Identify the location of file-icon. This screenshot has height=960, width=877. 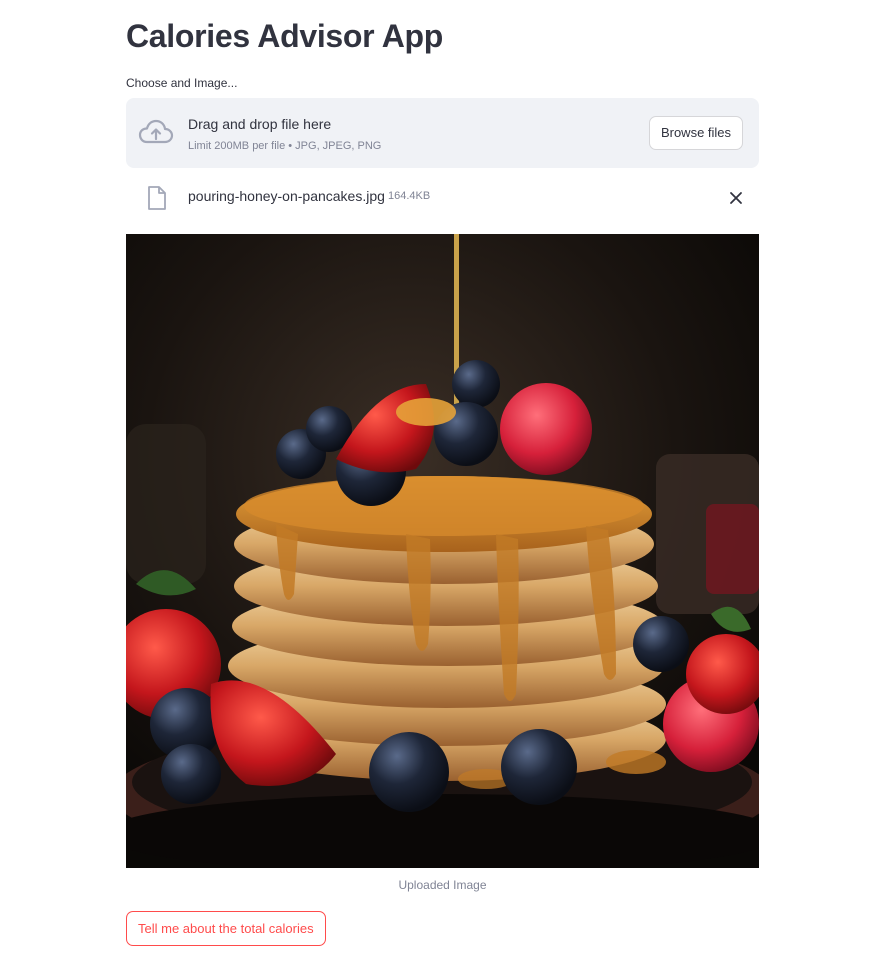
(157, 198).